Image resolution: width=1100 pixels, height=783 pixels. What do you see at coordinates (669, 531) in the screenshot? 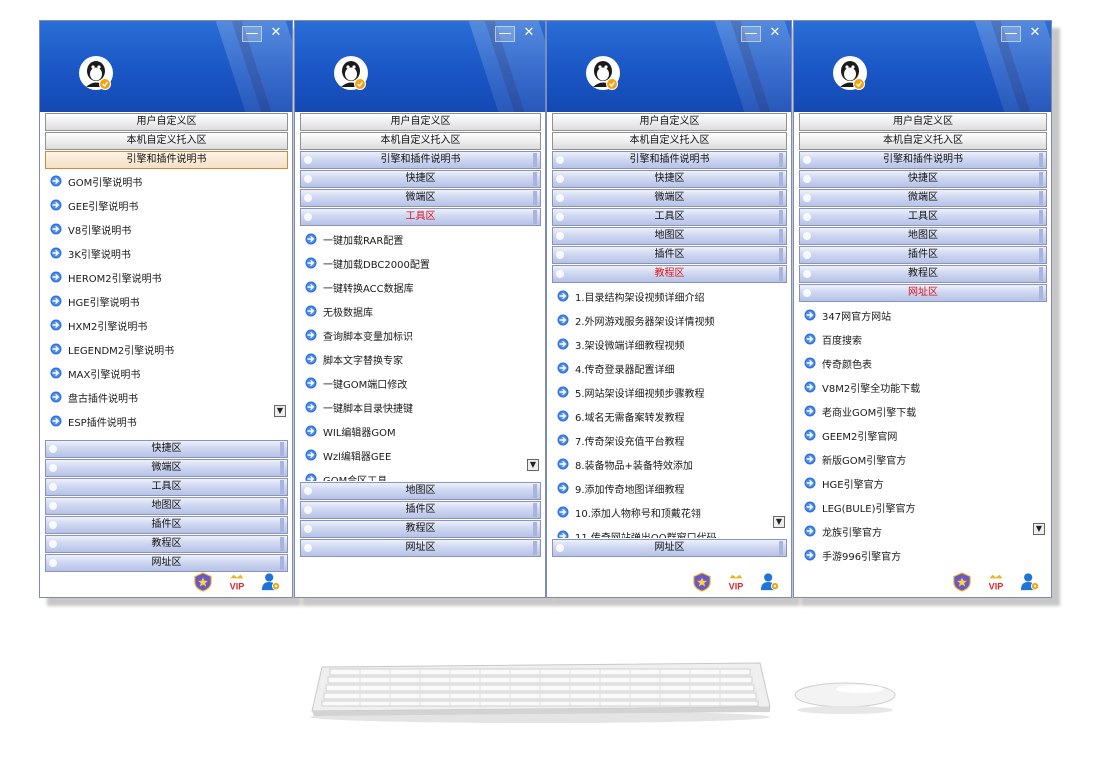
I see `list-item: 11.传奇网站弹出QQ群窗口代码` at bounding box center [669, 531].